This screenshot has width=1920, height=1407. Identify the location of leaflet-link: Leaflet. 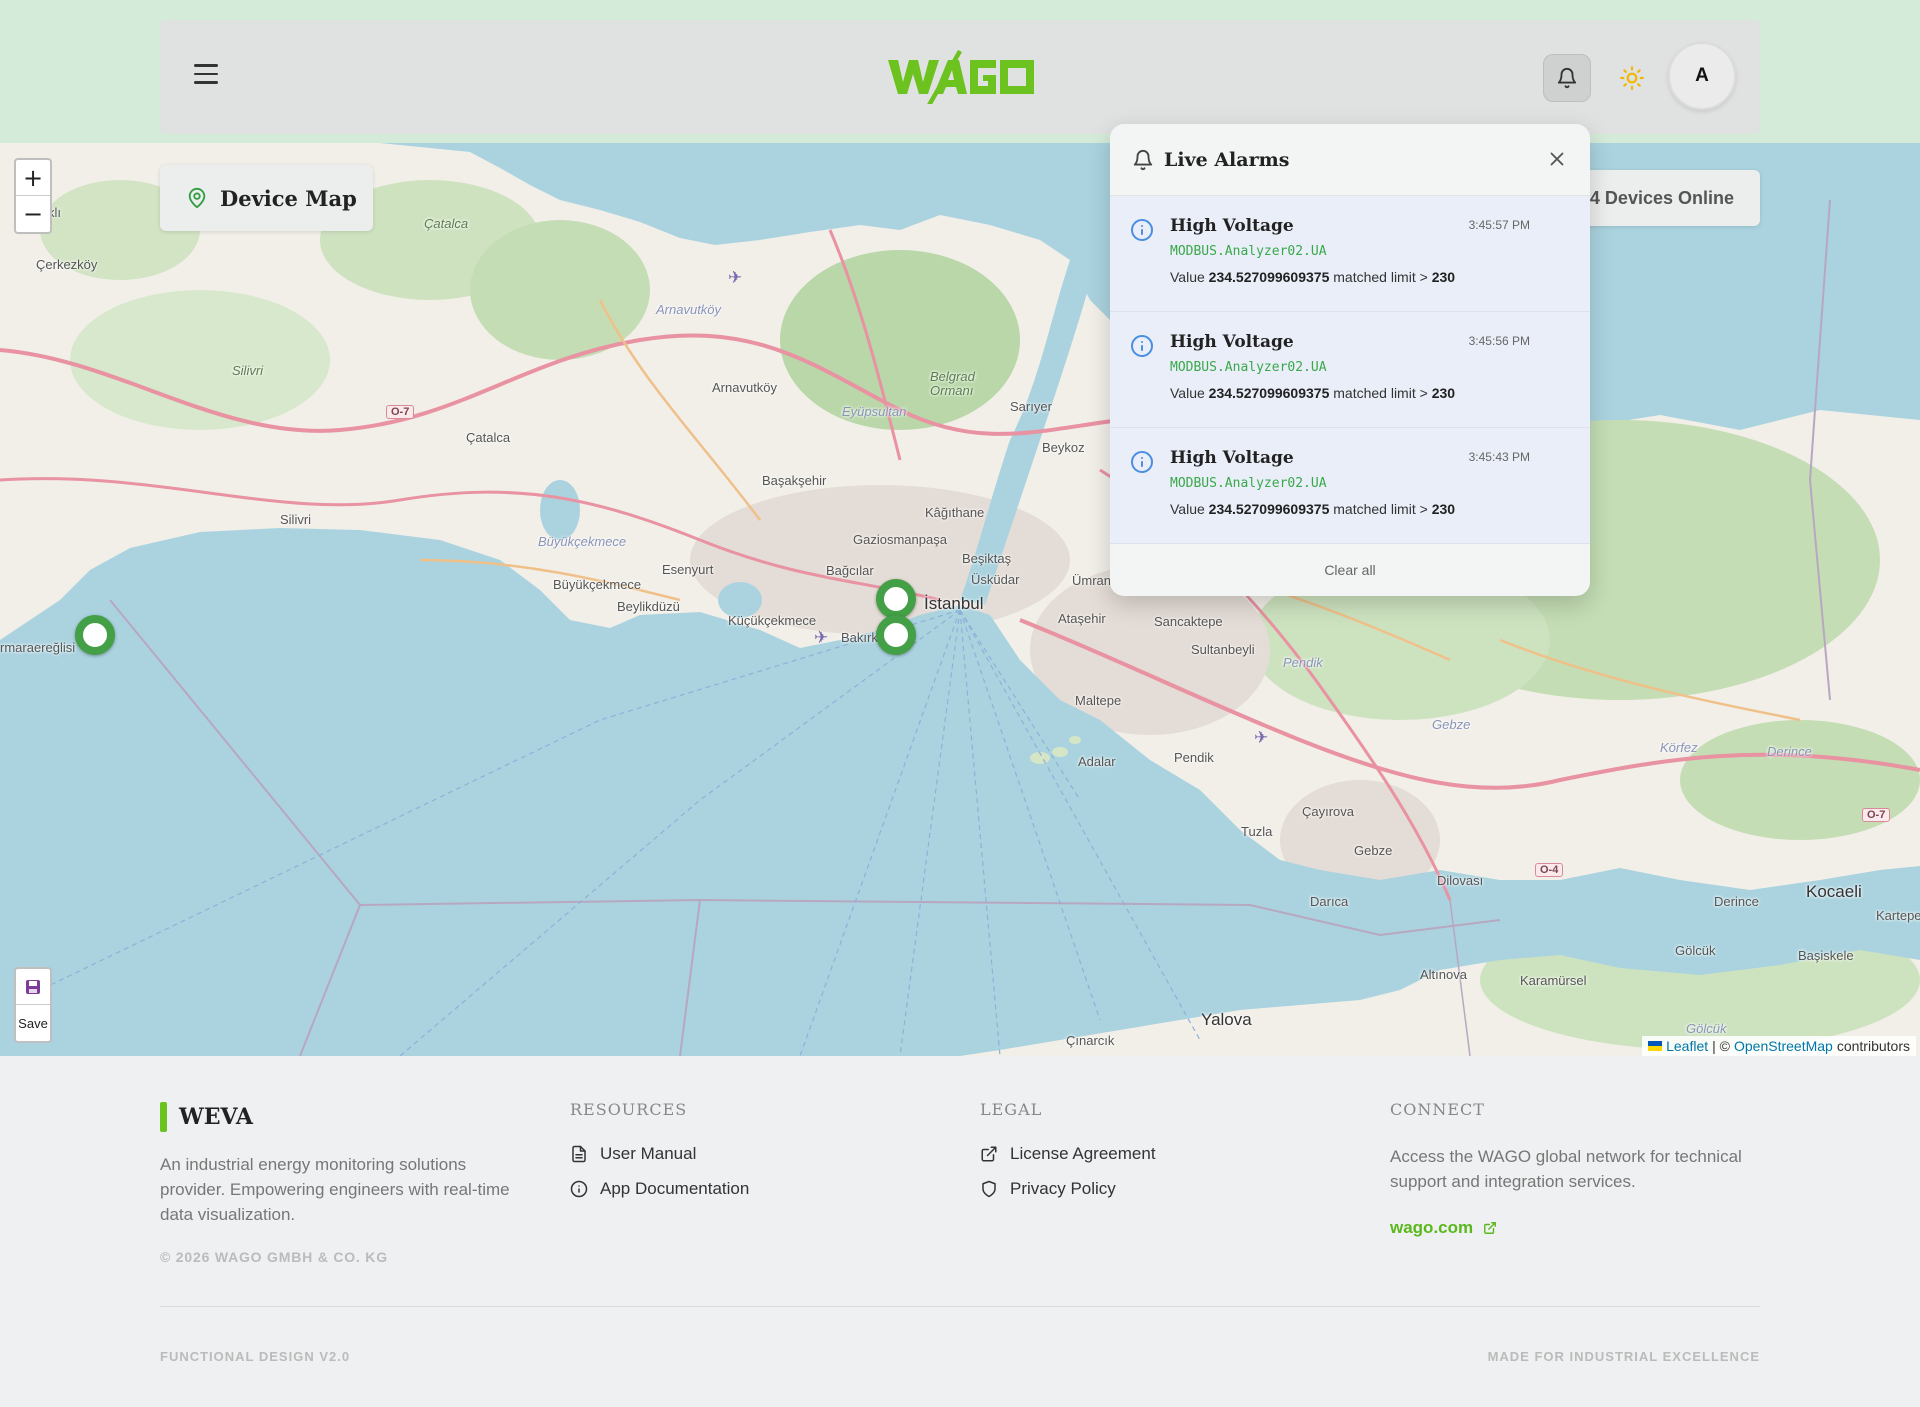
(1687, 1046).